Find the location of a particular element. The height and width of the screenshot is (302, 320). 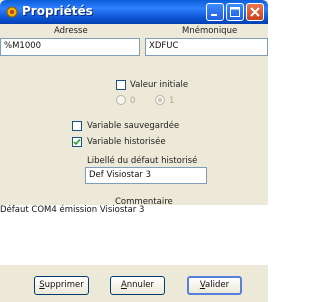

maximize-button is located at coordinates (235, 12).